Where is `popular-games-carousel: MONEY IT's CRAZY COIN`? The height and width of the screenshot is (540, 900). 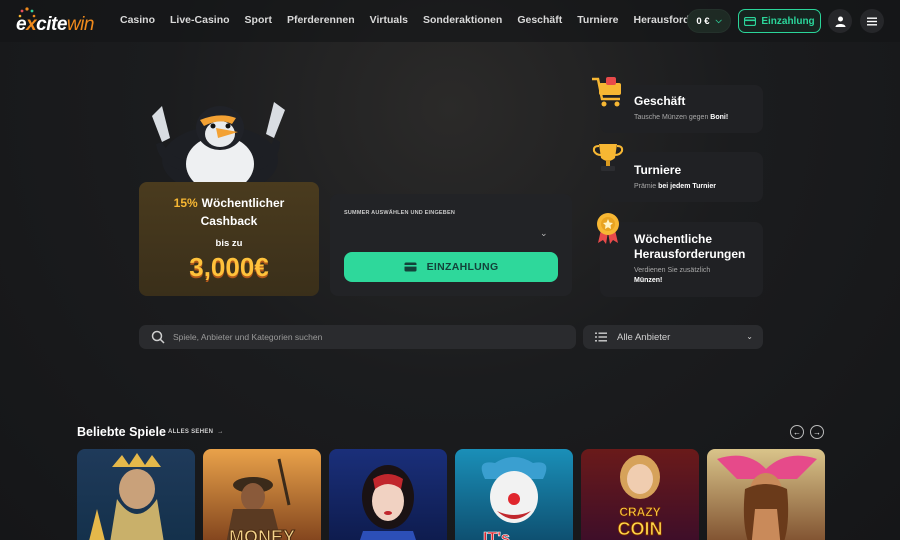
popular-games-carousel: MONEY IT's CRAZY COIN is located at coordinates (451, 494).